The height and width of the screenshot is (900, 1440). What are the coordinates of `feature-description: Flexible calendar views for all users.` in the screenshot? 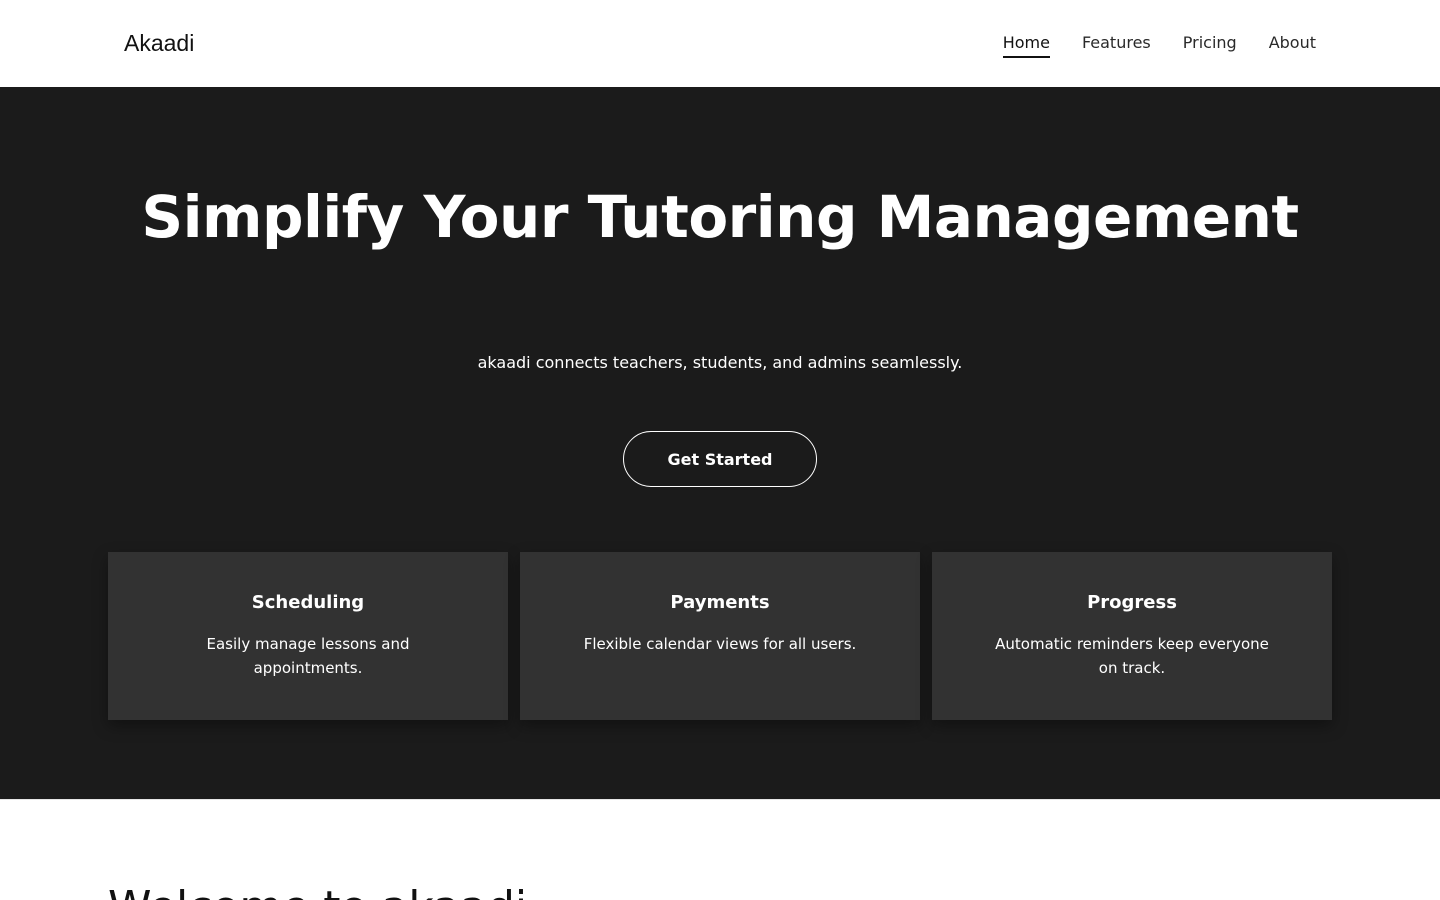 It's located at (720, 644).